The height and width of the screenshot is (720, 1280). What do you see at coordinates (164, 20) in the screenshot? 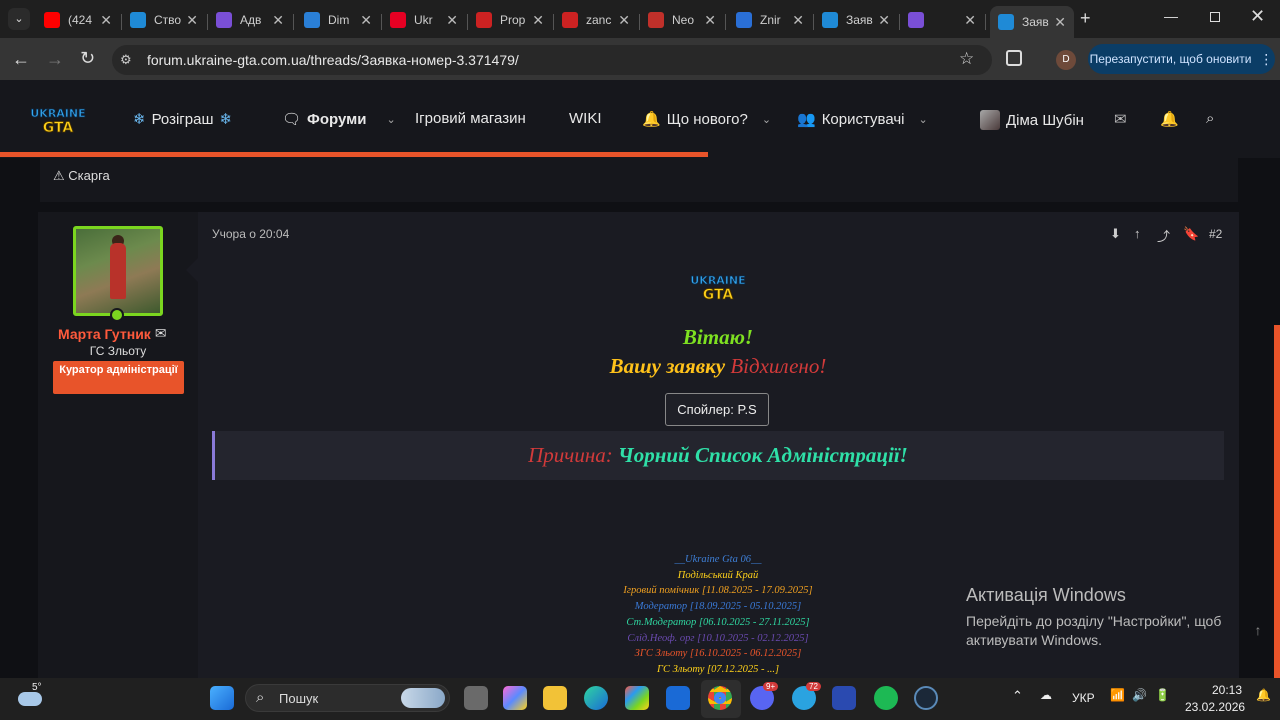
I see `browser-tab: Ство ✕` at bounding box center [164, 20].